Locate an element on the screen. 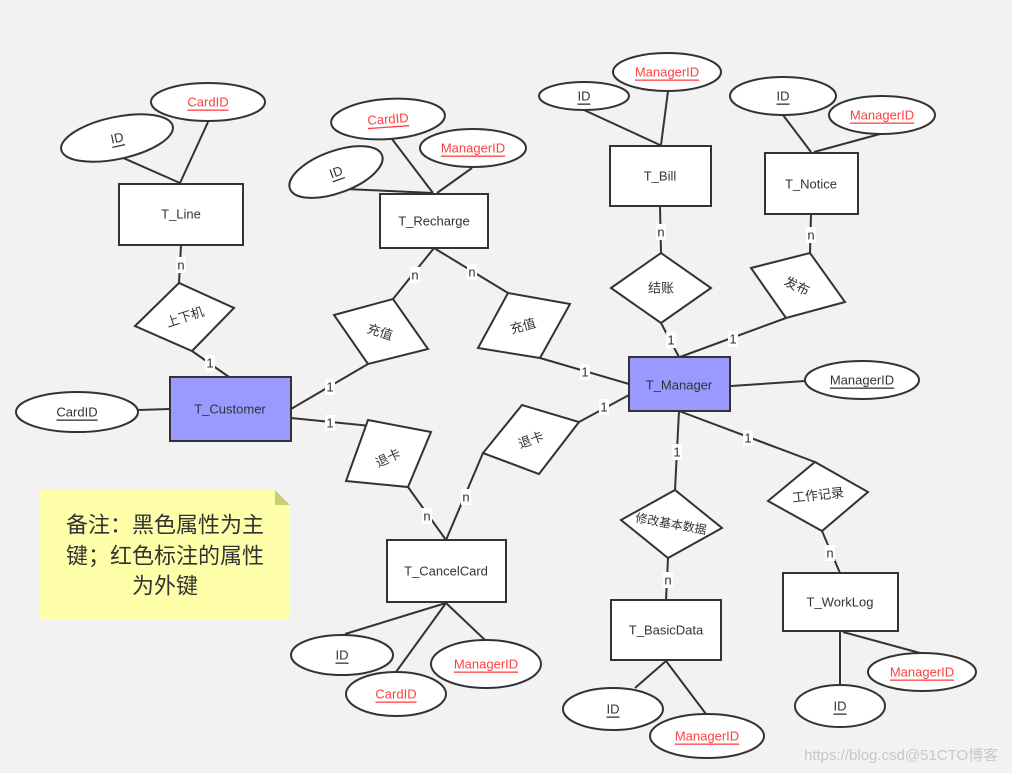 The image size is (1012, 773). attribute-recharge-id: ID is located at coordinates (336, 172).